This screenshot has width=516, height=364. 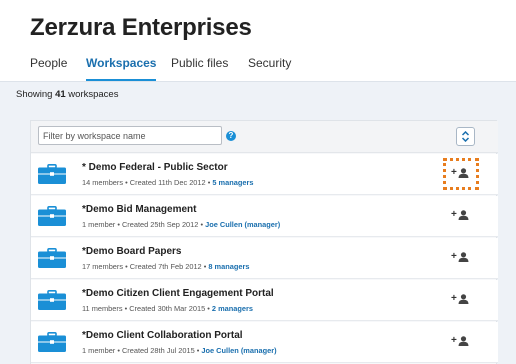 I want to click on tab-bar: People Workspaces Public files Security, so click(x=258, y=66).